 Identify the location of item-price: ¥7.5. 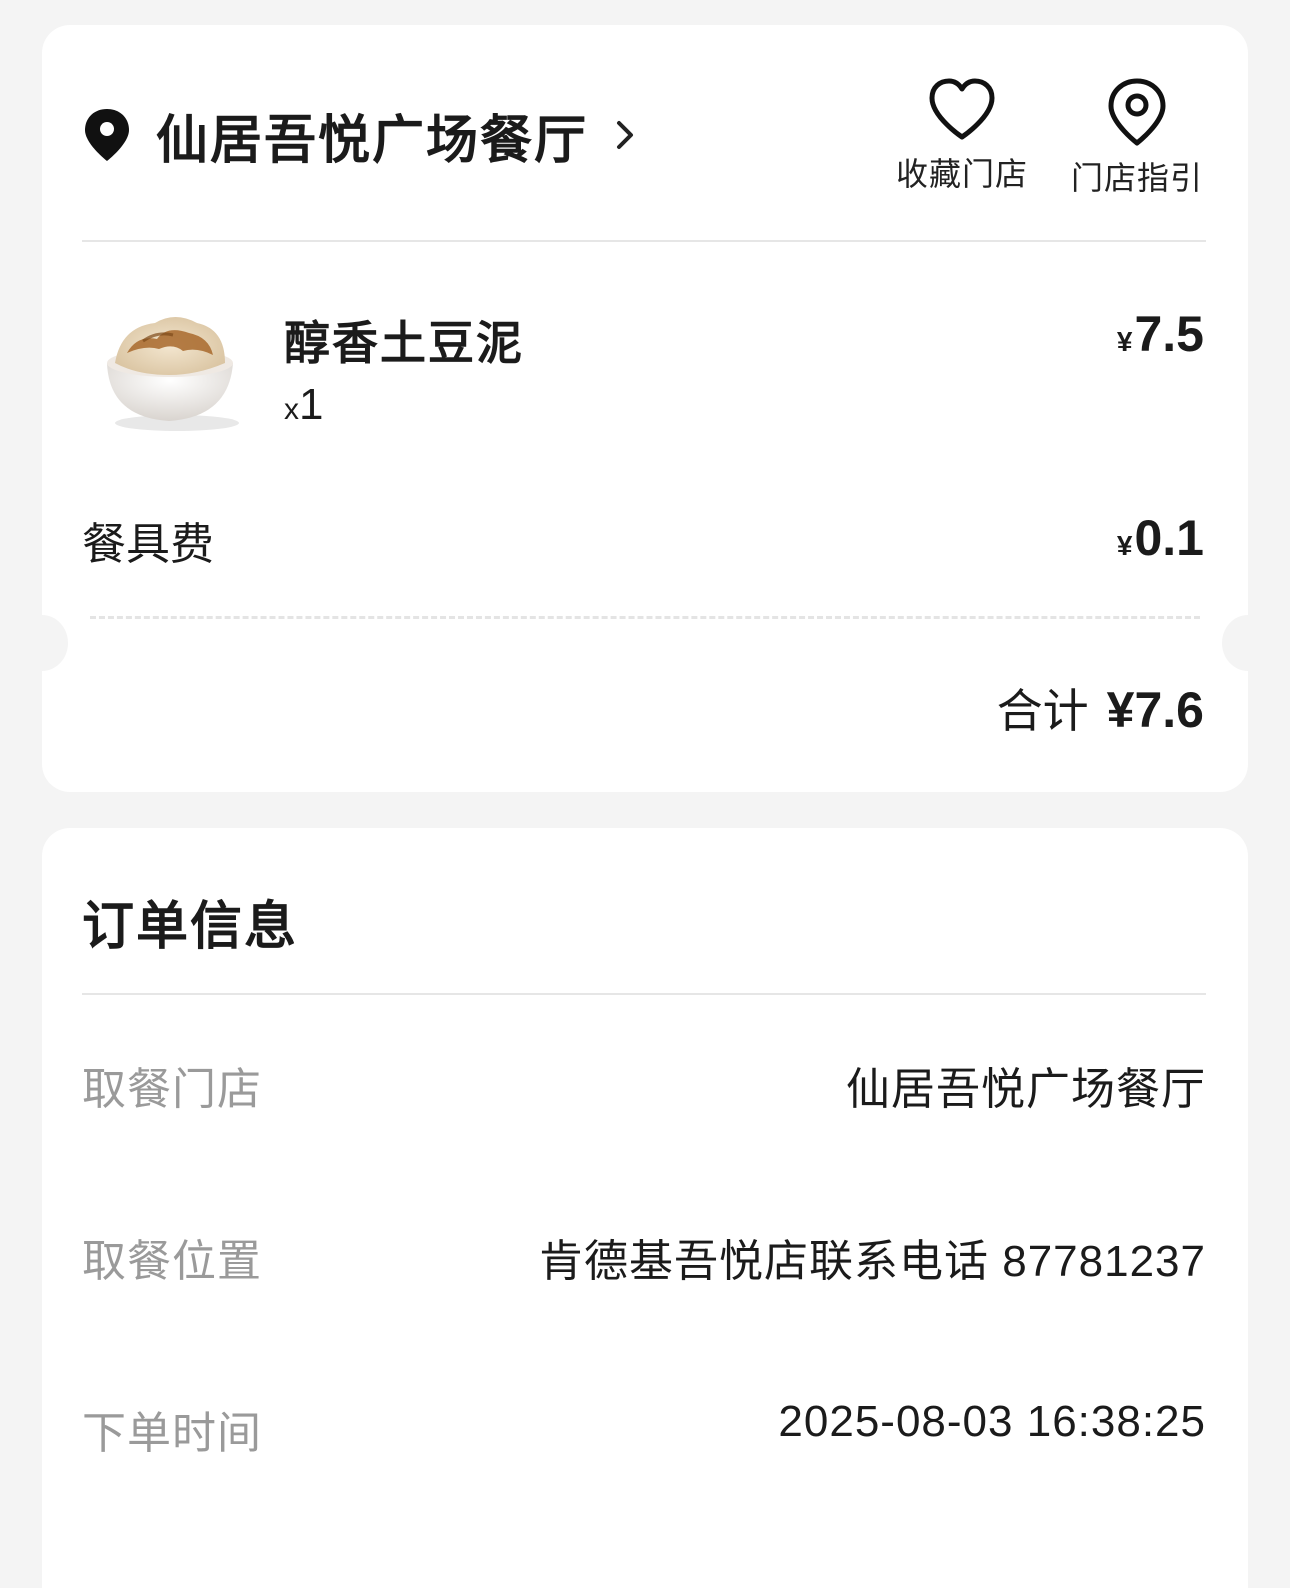
(1160, 334).